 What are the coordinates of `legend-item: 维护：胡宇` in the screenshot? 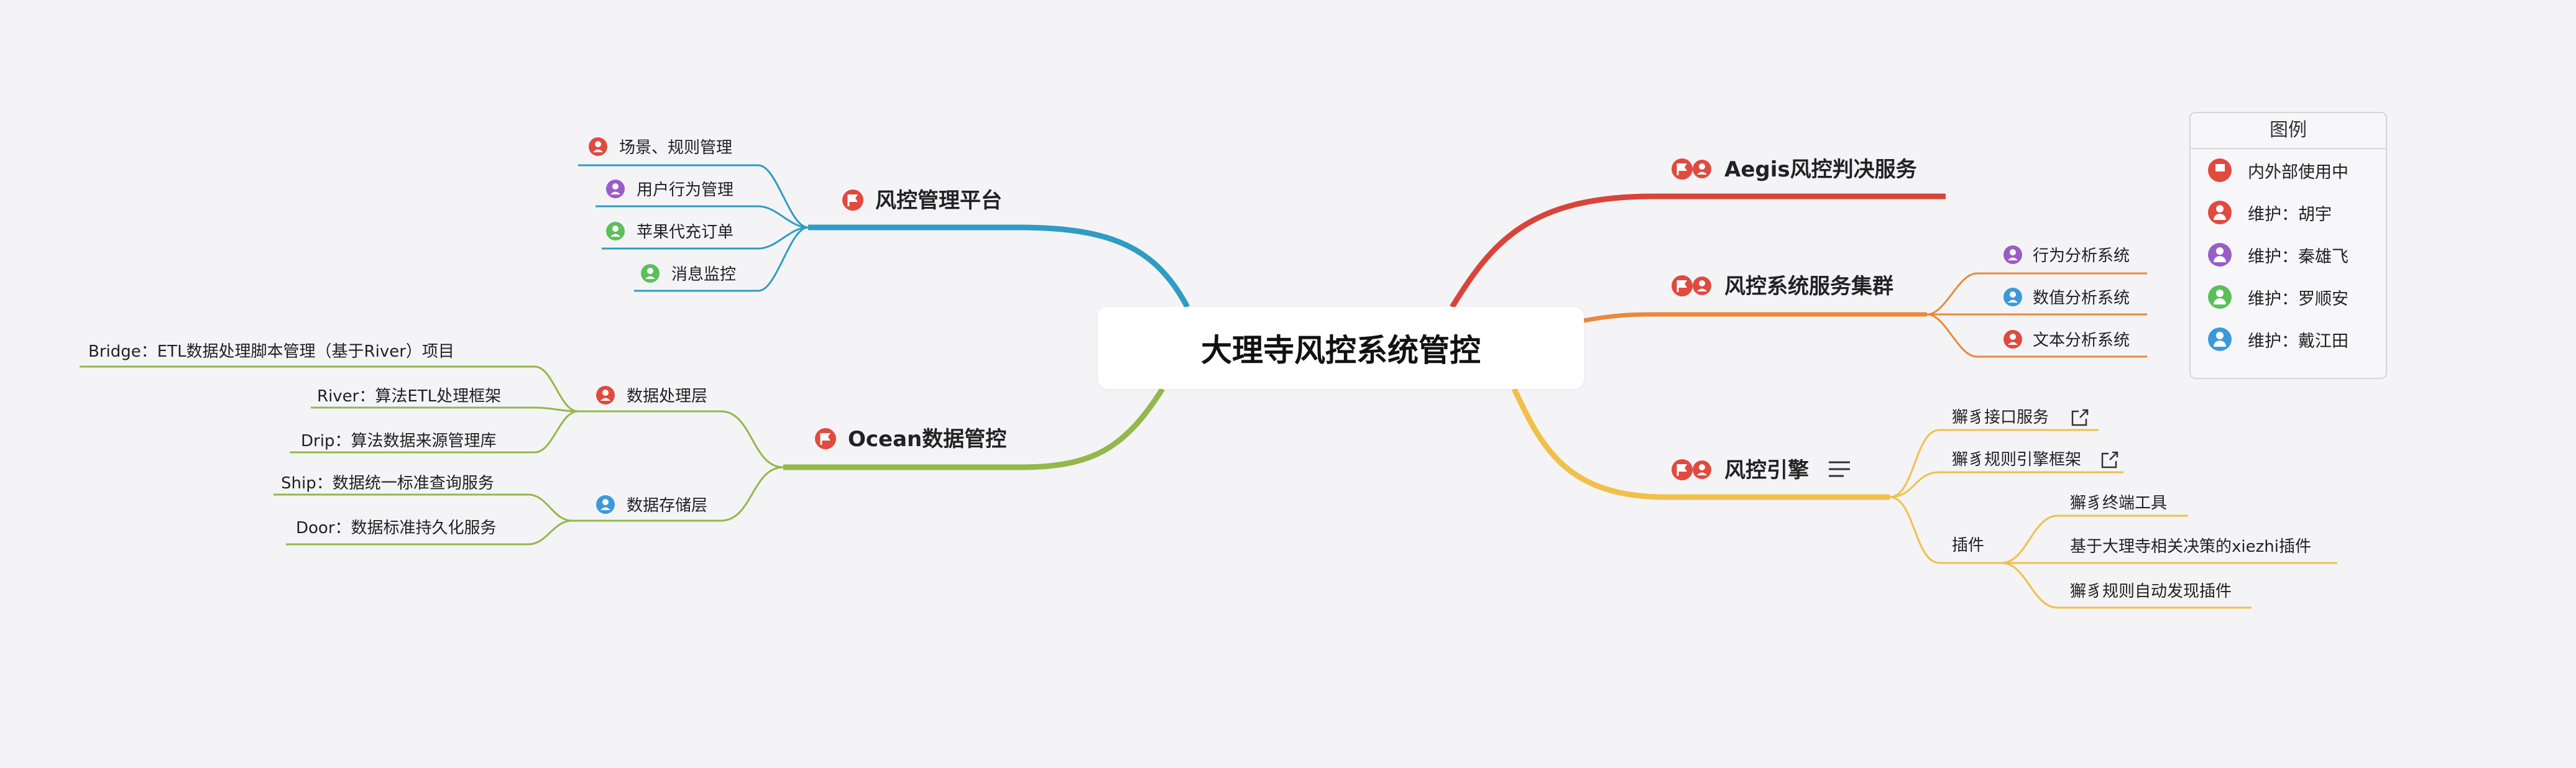 It's located at (2288, 212).